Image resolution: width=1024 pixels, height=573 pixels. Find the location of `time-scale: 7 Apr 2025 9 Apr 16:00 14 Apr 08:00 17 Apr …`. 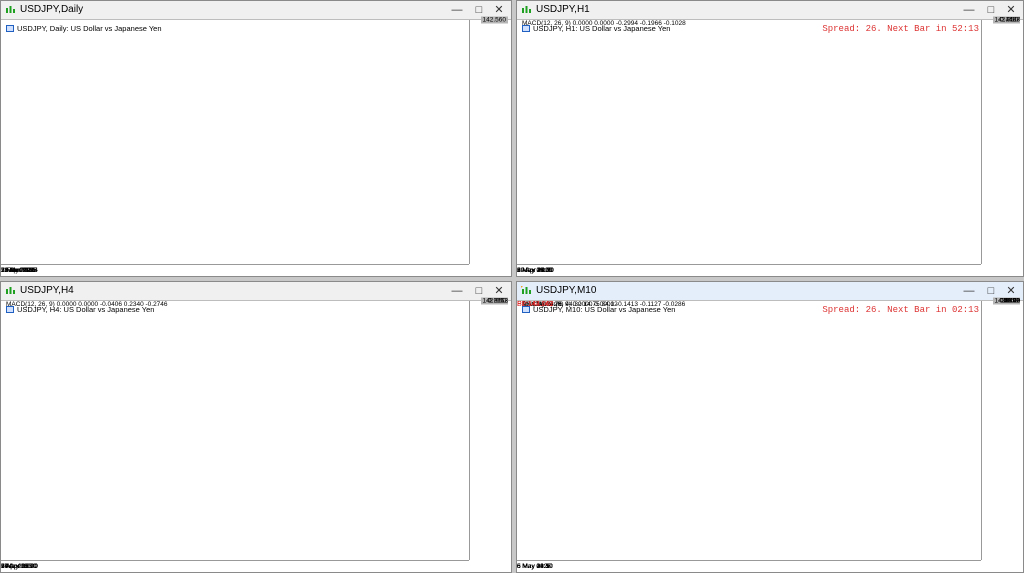

time-scale: 7 Apr 2025 9 Apr 16:00 14 Apr 08:00 17 Apr … is located at coordinates (235, 566).